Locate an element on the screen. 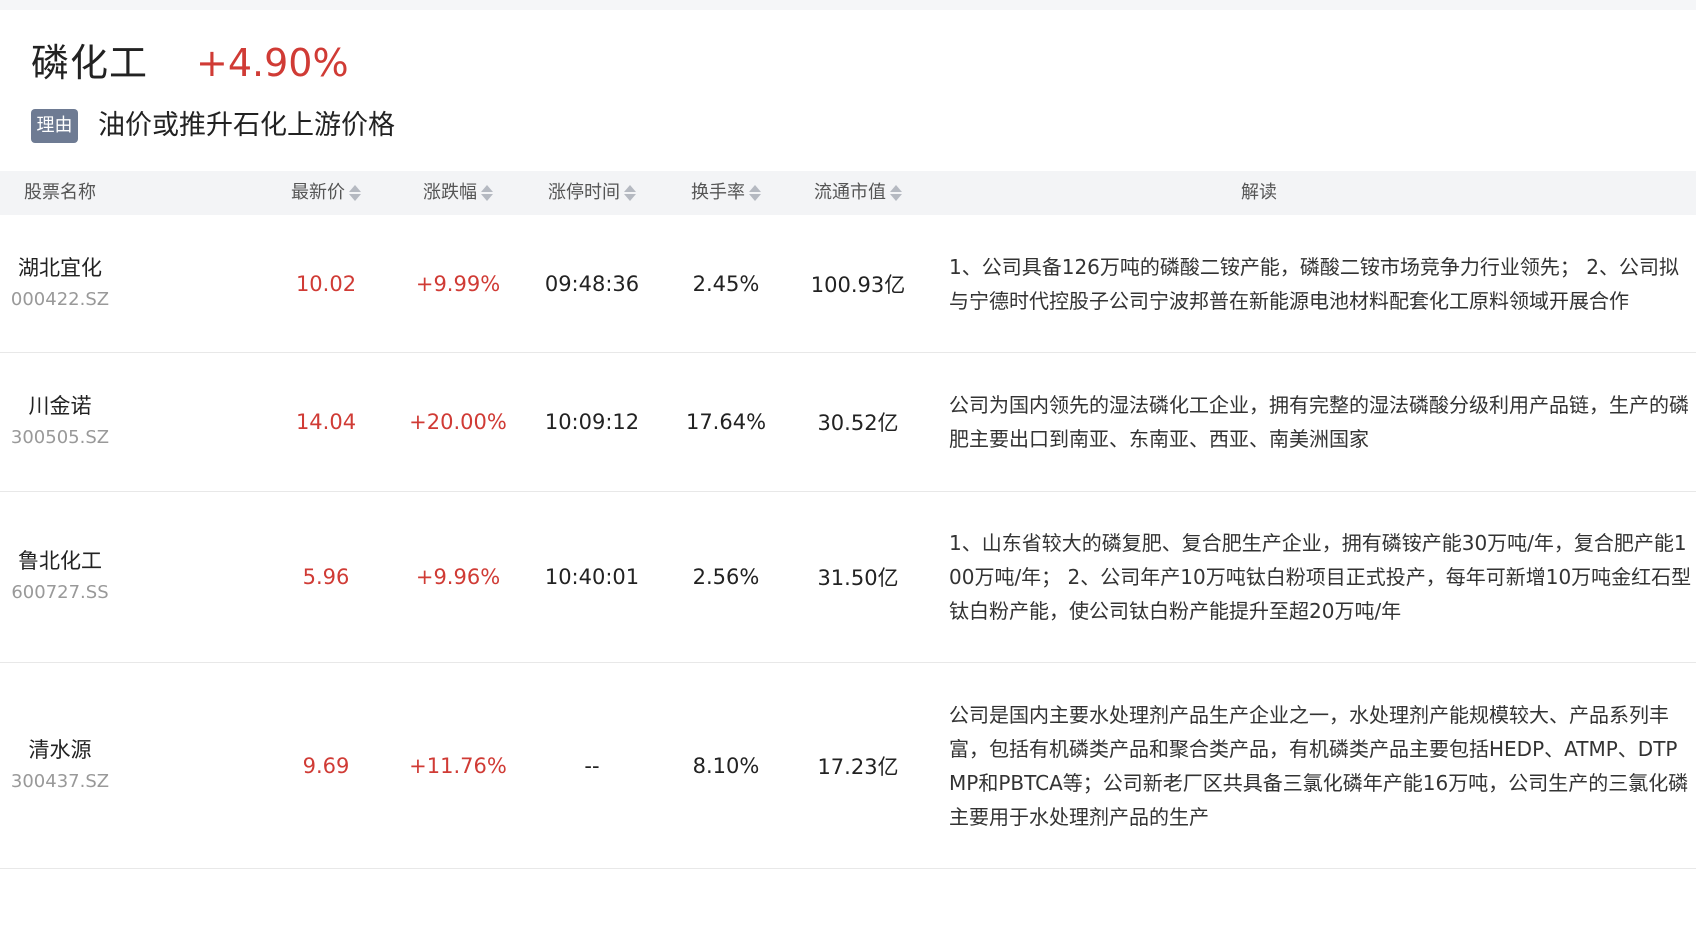 This screenshot has height=940, width=1696. stock-cell: 川金诺 300505.SZ is located at coordinates (60, 422).